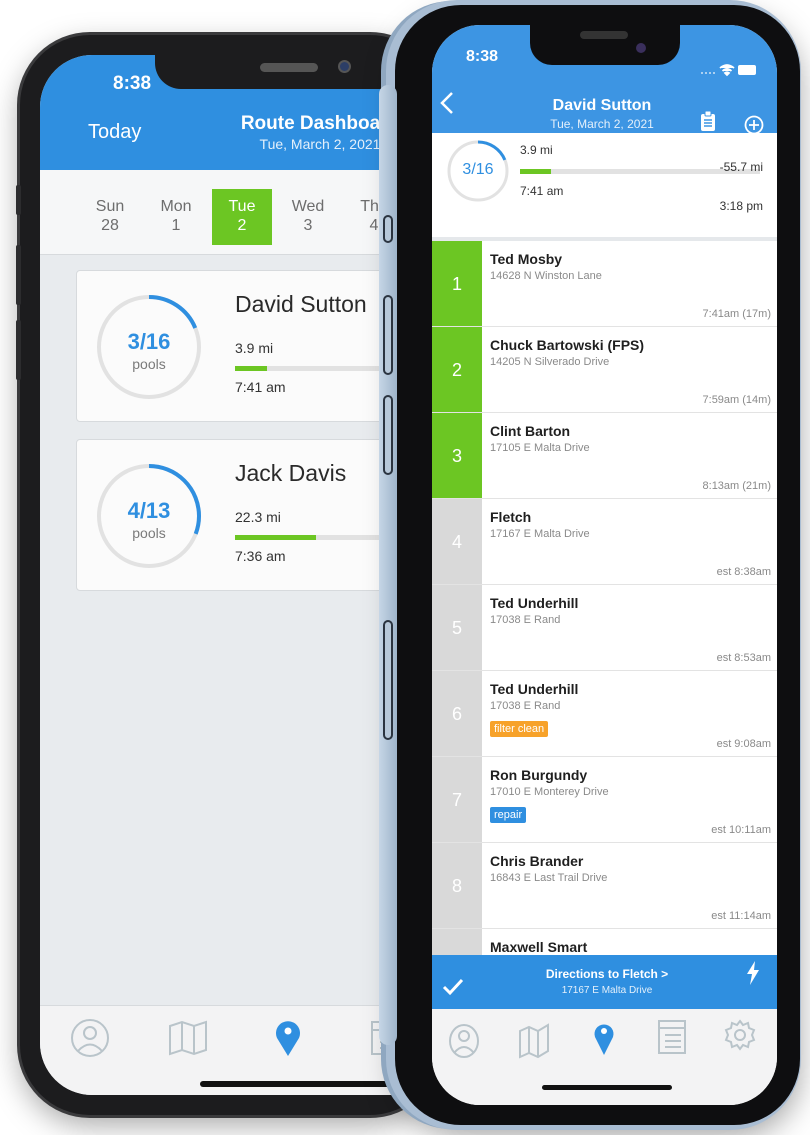 This screenshot has width=810, height=1135. I want to click on day-label: Sun, so click(110, 206).